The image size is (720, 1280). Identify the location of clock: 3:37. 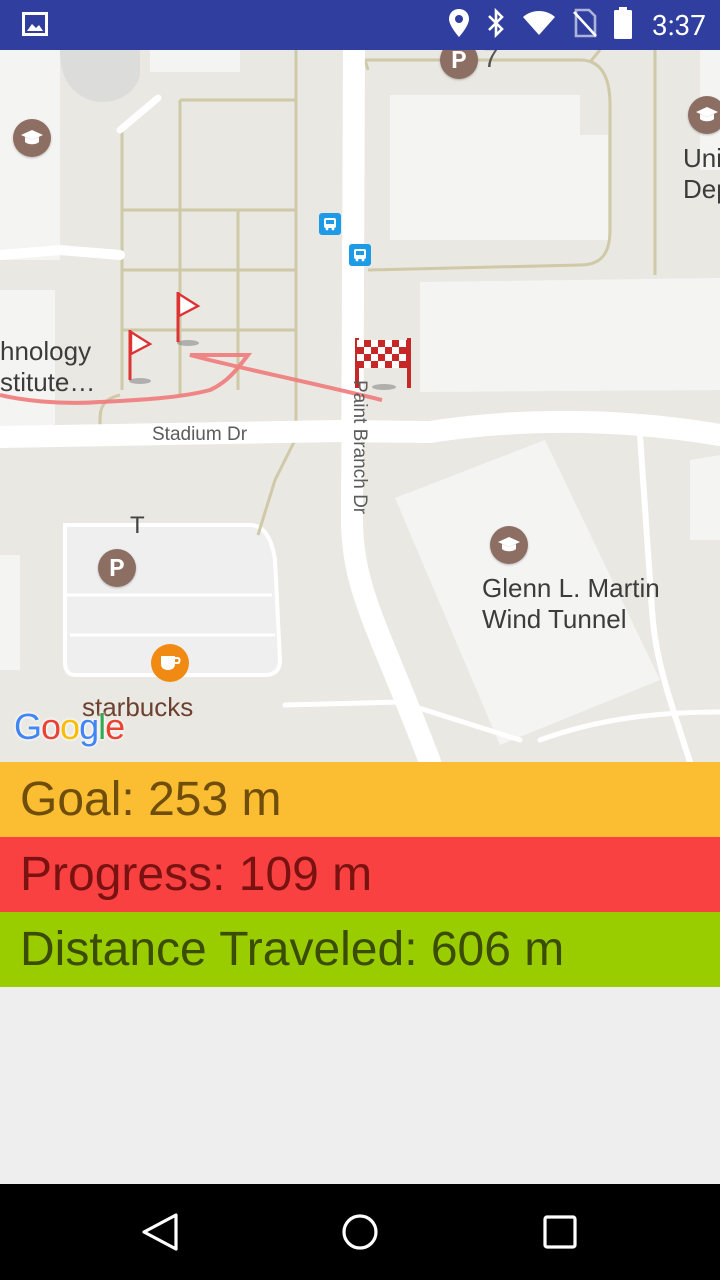
(679, 25).